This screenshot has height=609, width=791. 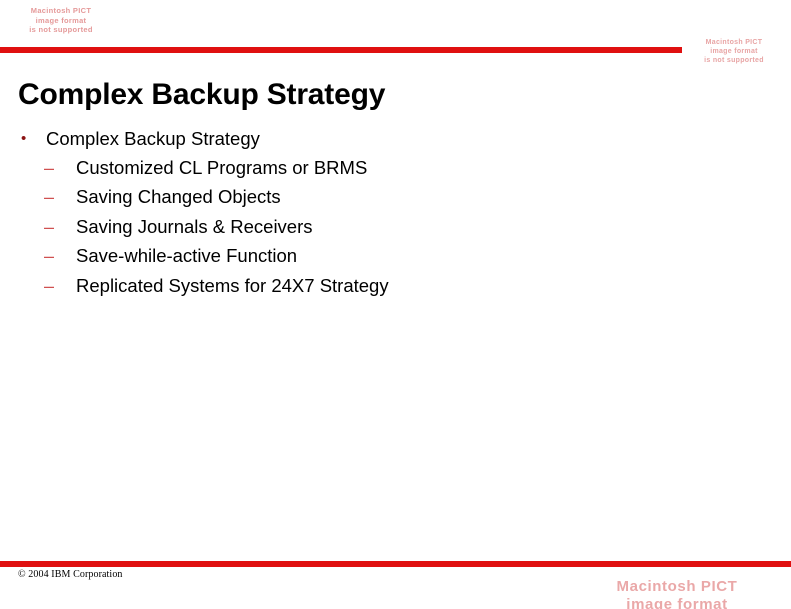 What do you see at coordinates (388, 167) in the screenshot?
I see `bullet-level2: – Customized CL Programs or BRMS` at bounding box center [388, 167].